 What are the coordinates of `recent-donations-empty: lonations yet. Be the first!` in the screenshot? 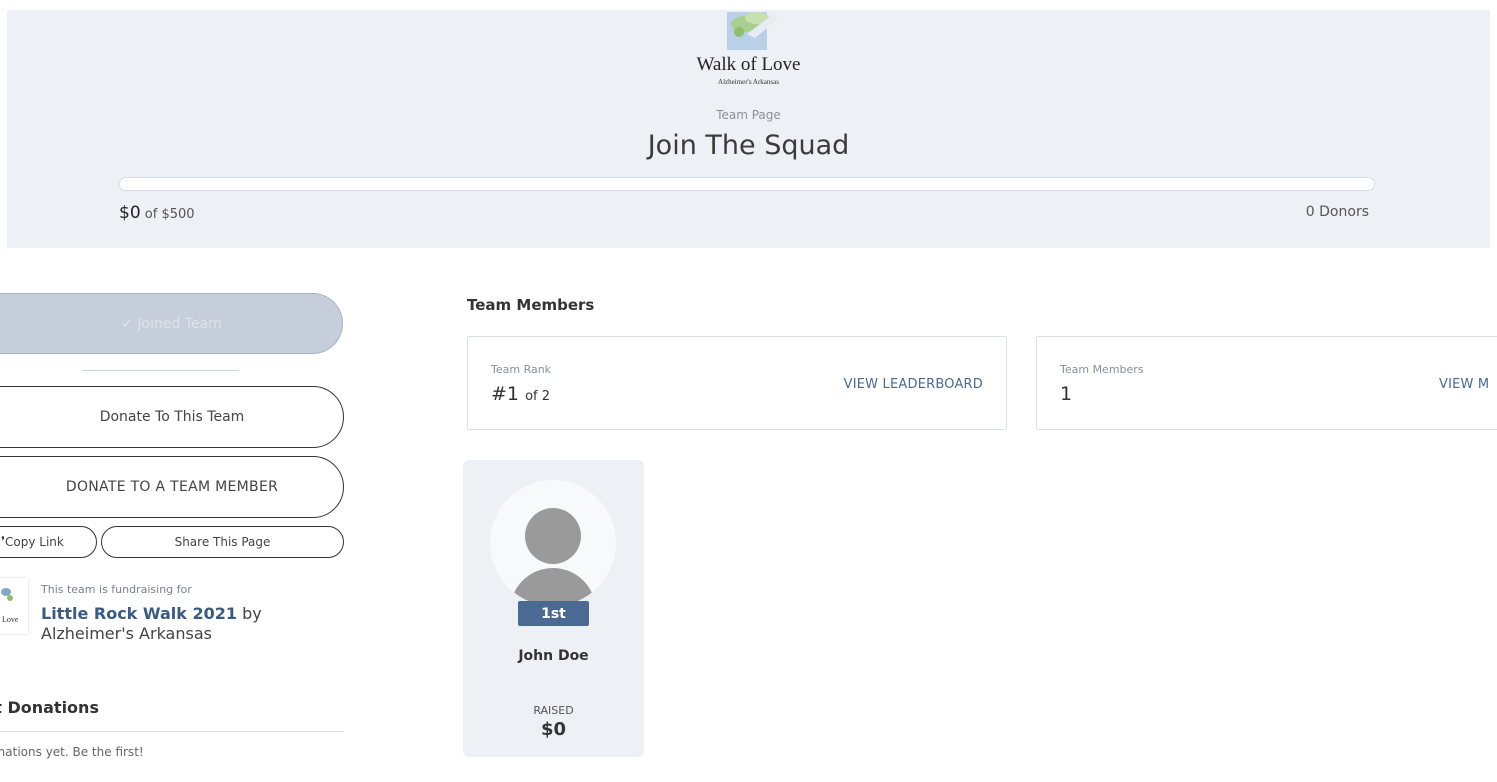 It's located at (72, 752).